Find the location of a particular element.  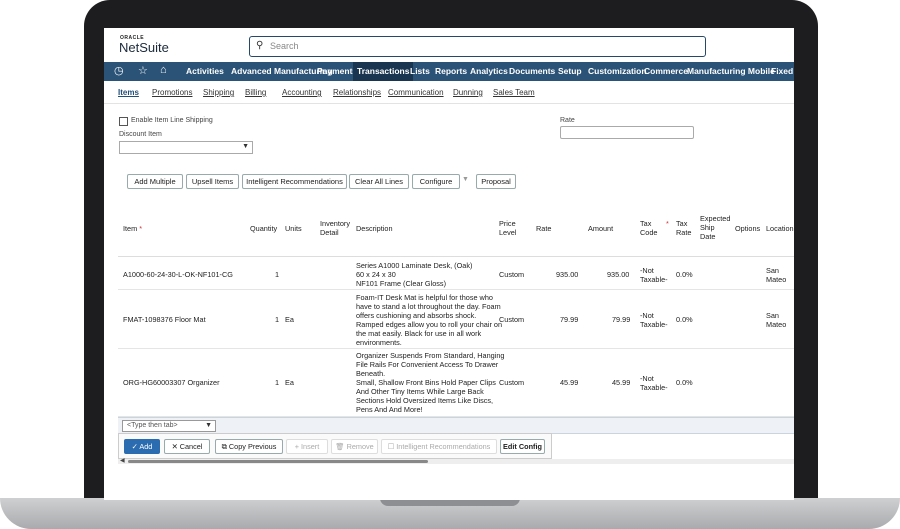

col-item: Item * is located at coordinates (132, 228).